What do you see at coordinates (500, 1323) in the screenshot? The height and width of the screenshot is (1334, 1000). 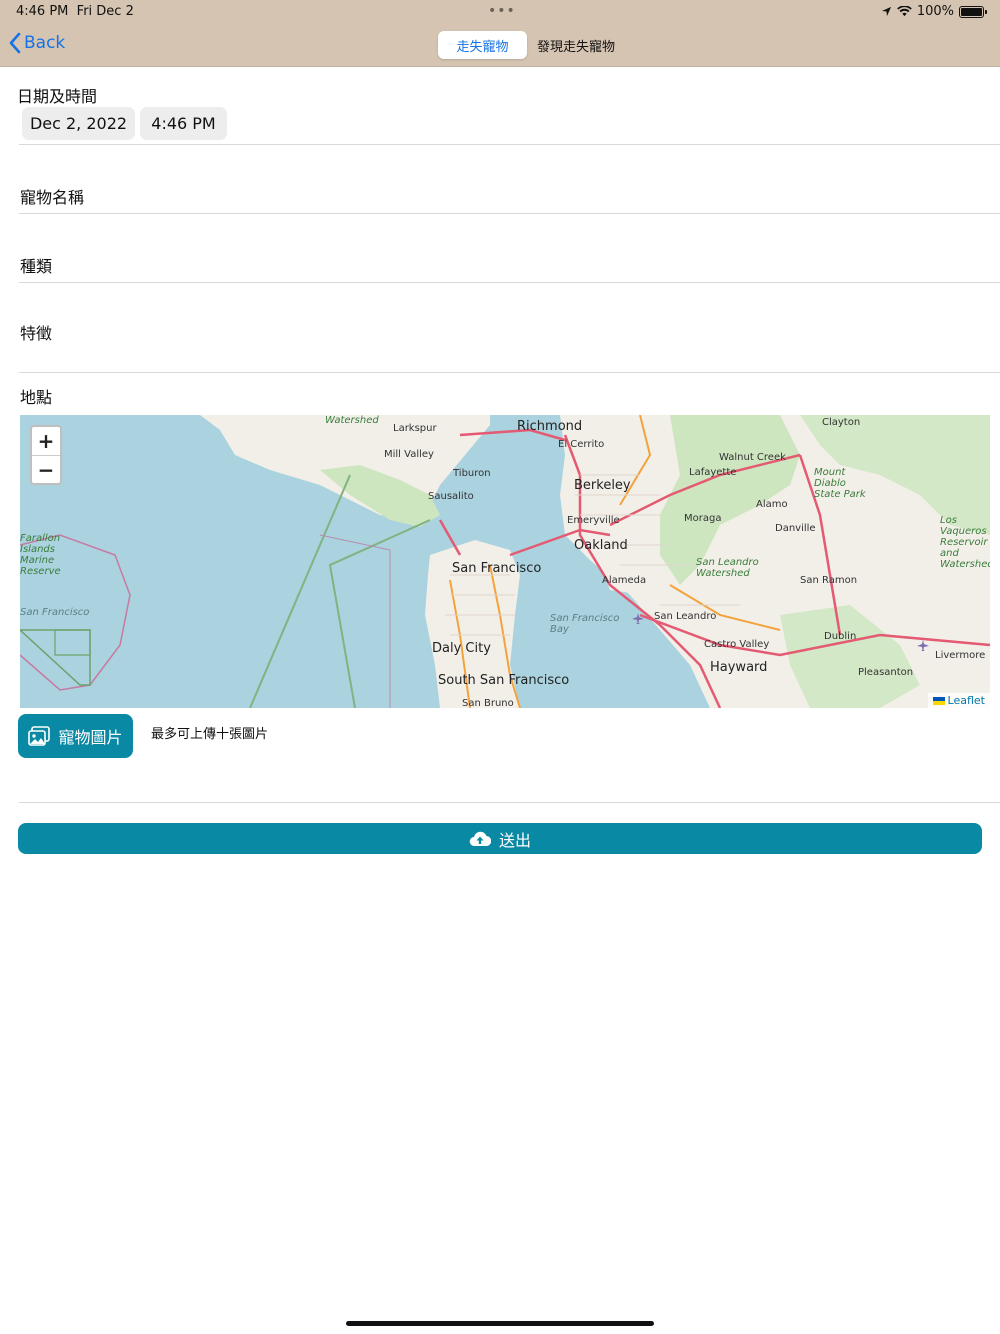 I see `home-indicator` at bounding box center [500, 1323].